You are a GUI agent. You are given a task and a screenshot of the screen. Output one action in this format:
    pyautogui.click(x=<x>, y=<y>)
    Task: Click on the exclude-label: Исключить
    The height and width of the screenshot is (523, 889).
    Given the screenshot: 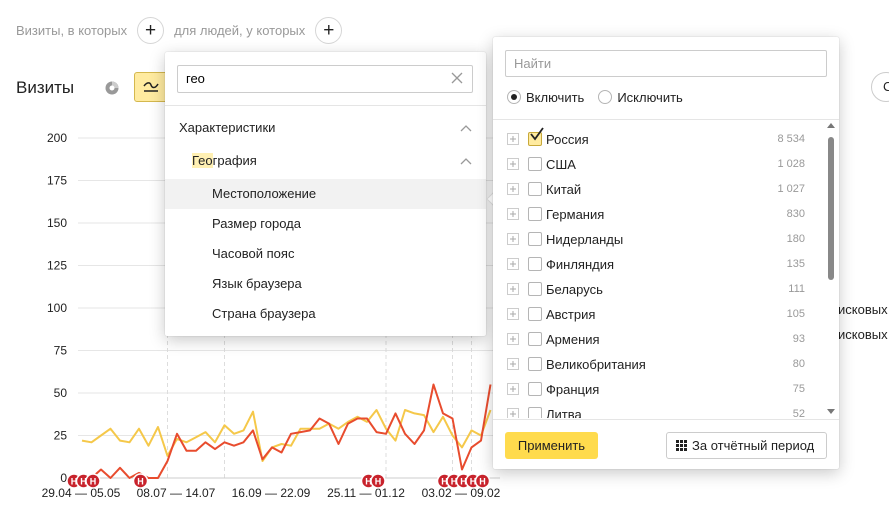 What is the action you would take?
    pyautogui.click(x=650, y=97)
    